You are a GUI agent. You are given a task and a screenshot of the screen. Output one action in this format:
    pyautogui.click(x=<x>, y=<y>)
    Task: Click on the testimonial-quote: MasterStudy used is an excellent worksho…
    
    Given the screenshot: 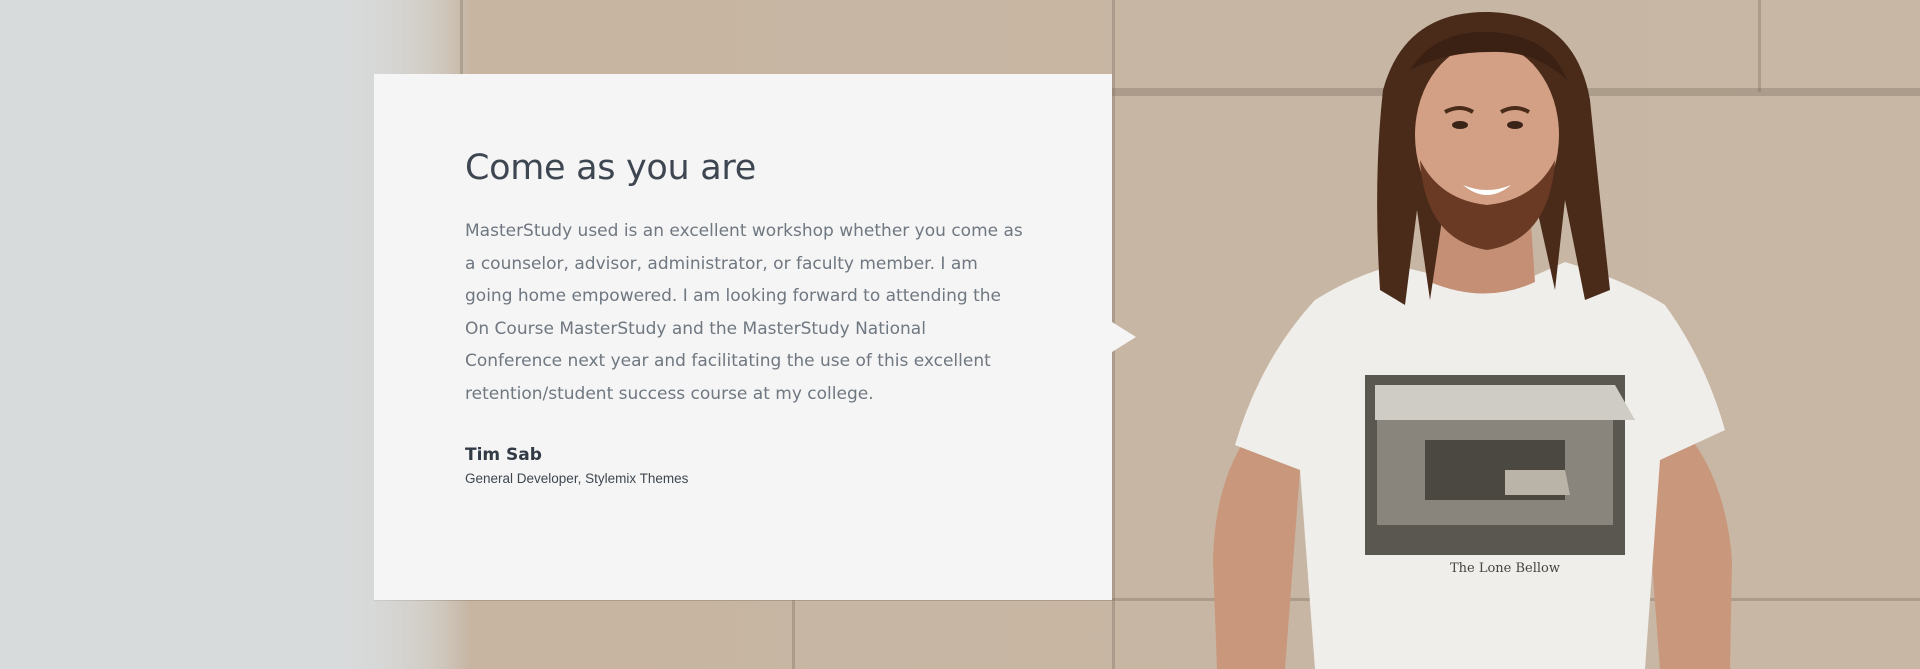 What is the action you would take?
    pyautogui.click(x=744, y=312)
    